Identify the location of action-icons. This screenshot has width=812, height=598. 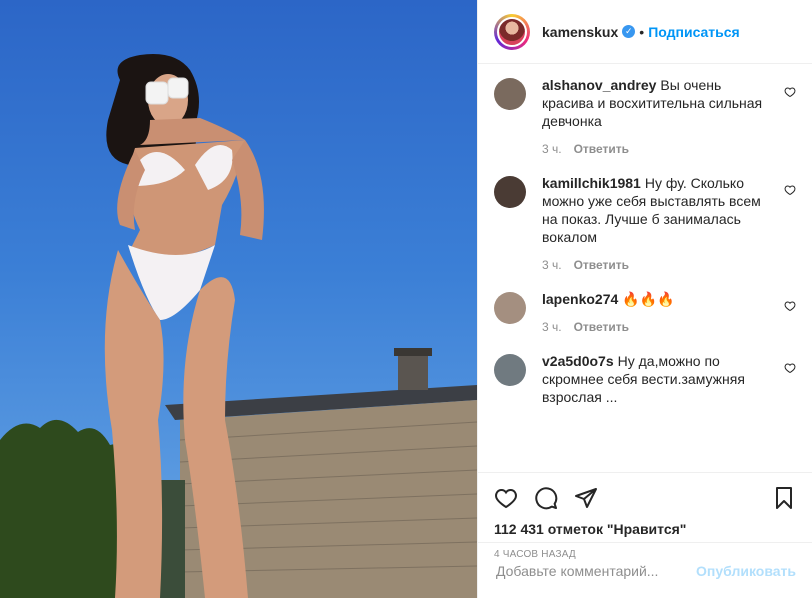
(645, 498).